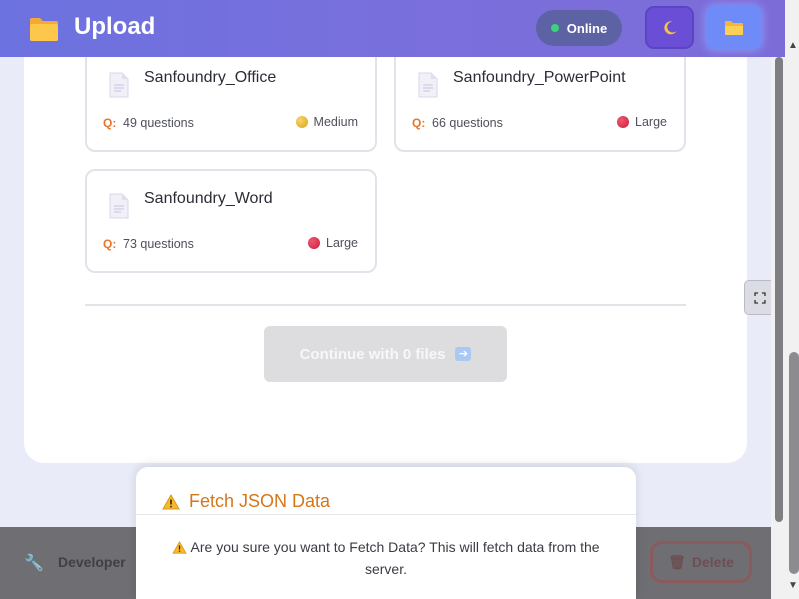 The height and width of the screenshot is (599, 799). Describe the element at coordinates (372, 354) in the screenshot. I see `continue-button-label: Continue with 0 files` at that location.